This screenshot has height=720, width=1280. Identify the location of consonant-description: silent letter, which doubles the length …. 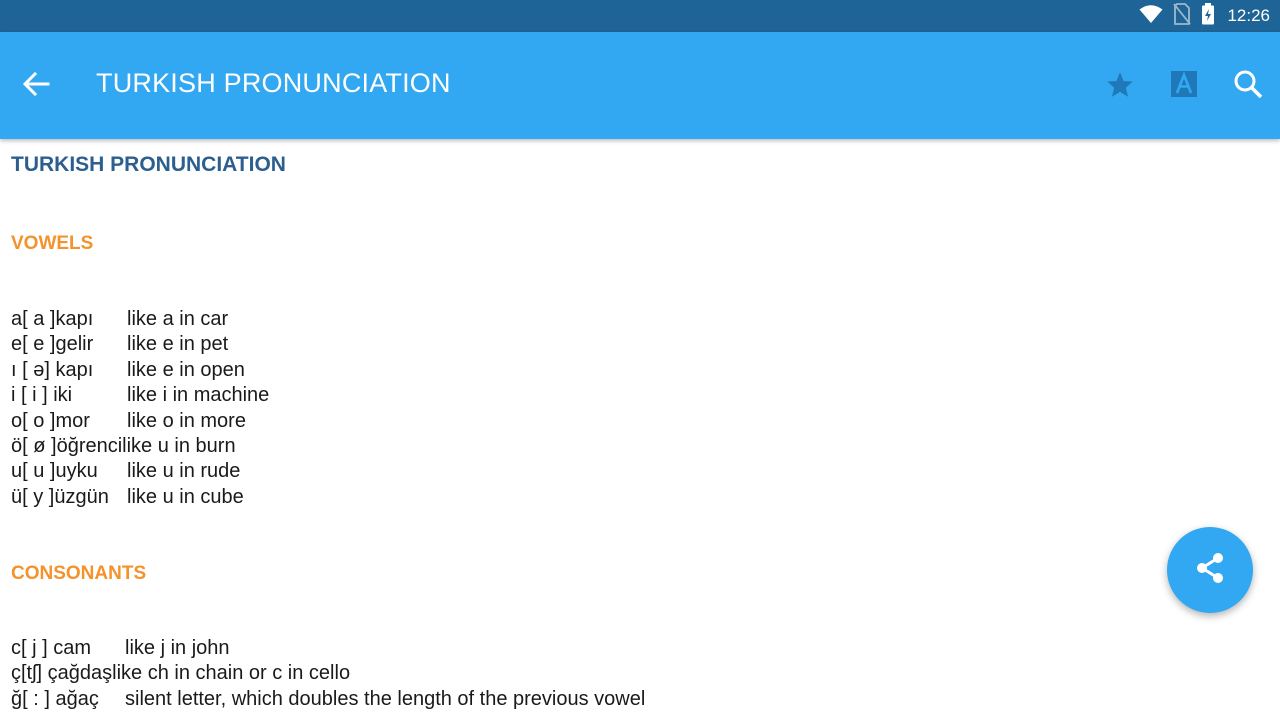
(385, 698).